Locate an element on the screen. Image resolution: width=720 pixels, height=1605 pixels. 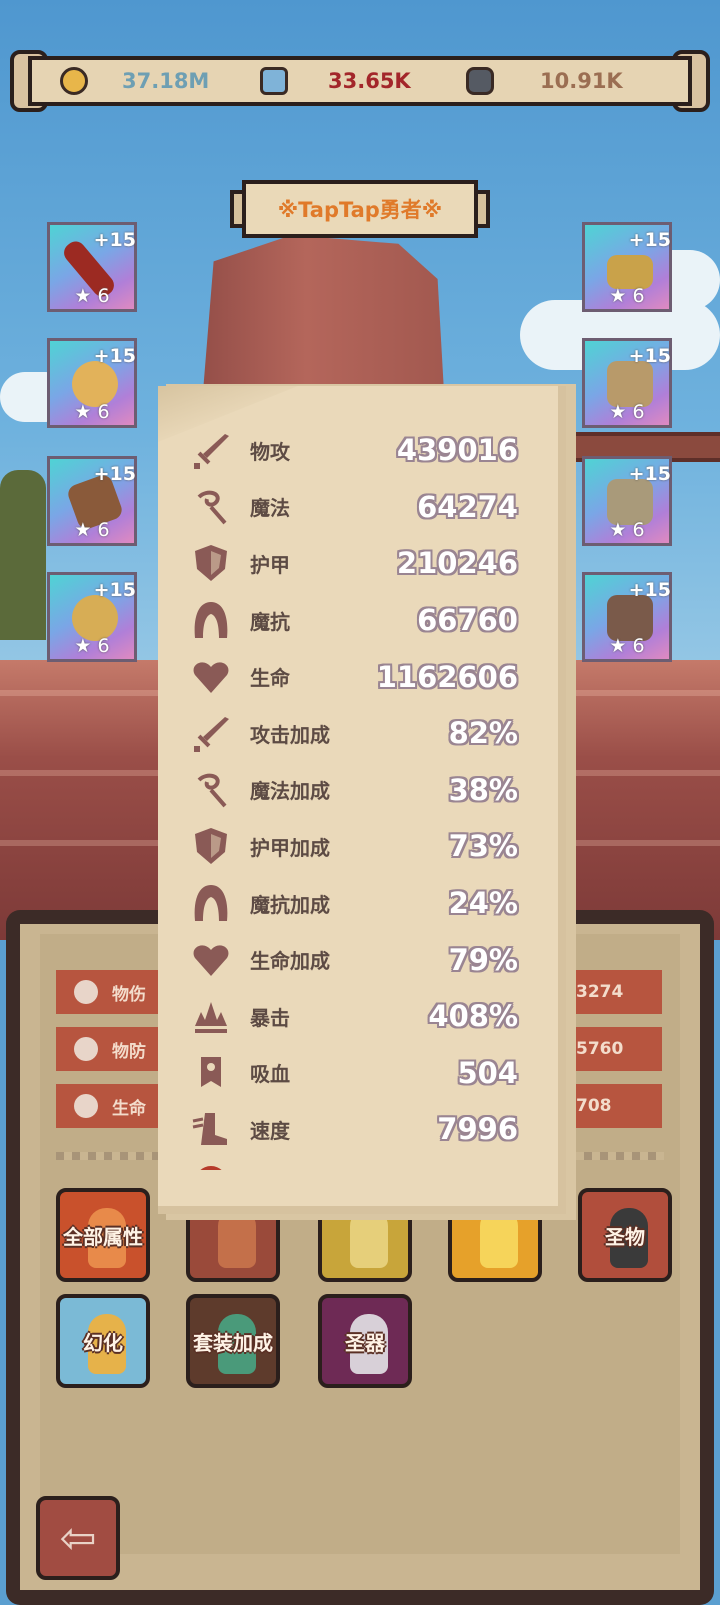
button-label: 圣物 is located at coordinates (625, 1236).